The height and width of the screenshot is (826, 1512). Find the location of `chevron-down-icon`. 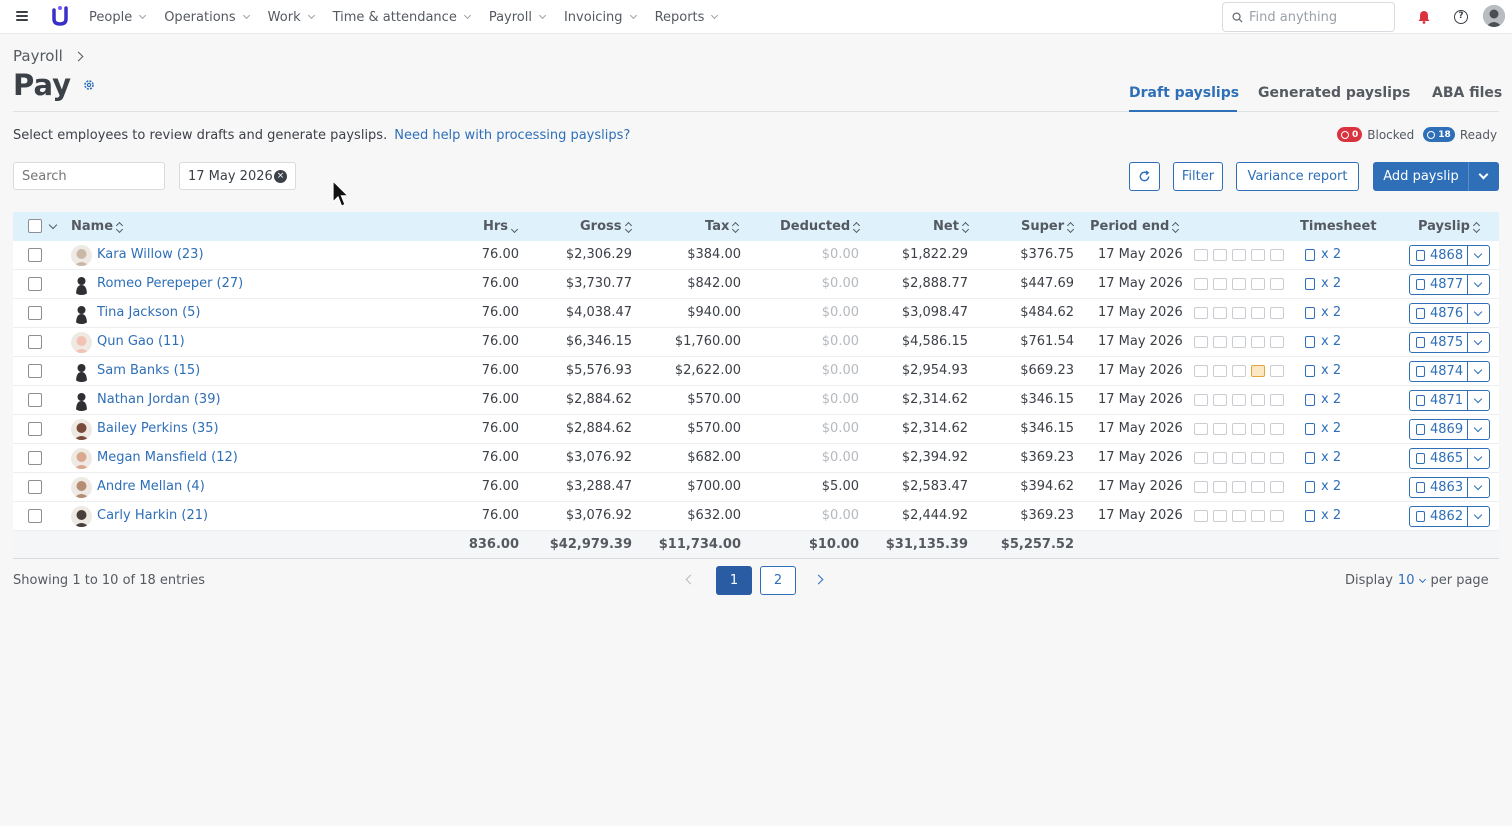

chevron-down-icon is located at coordinates (53, 225).